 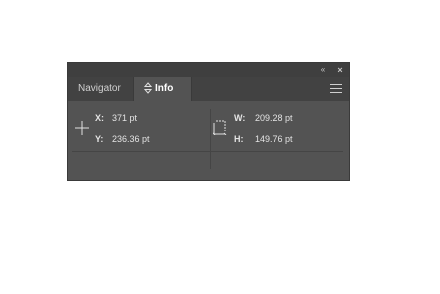 What do you see at coordinates (208, 89) in the screenshot?
I see `panel-tabbar: Navigator Info` at bounding box center [208, 89].